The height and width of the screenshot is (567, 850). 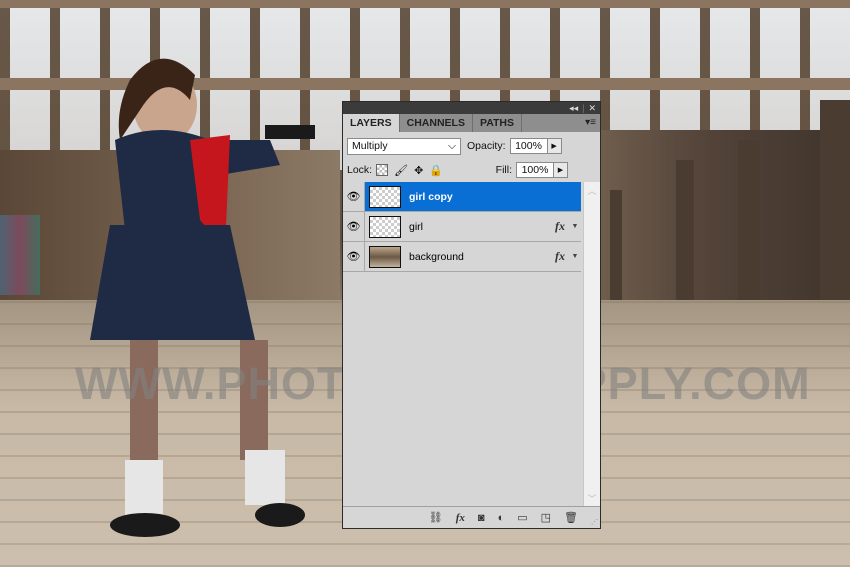 What do you see at coordinates (460, 518) in the screenshot?
I see `add-layer-style-icon: fx` at bounding box center [460, 518].